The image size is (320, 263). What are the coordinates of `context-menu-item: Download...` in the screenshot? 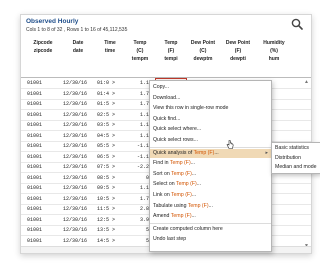 It's located at (210, 98).